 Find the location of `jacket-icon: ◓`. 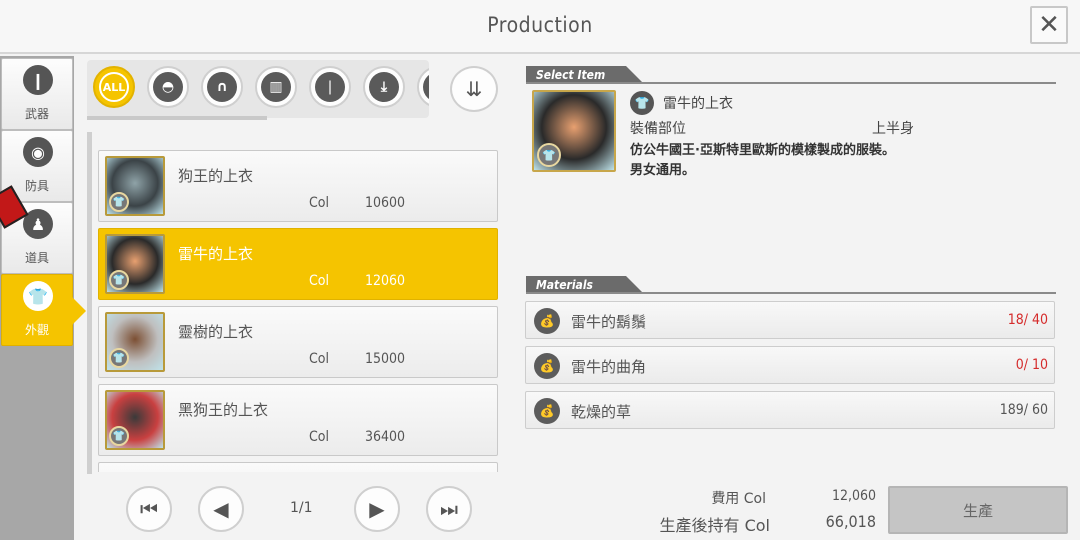

jacket-icon: ◓ is located at coordinates (168, 87).